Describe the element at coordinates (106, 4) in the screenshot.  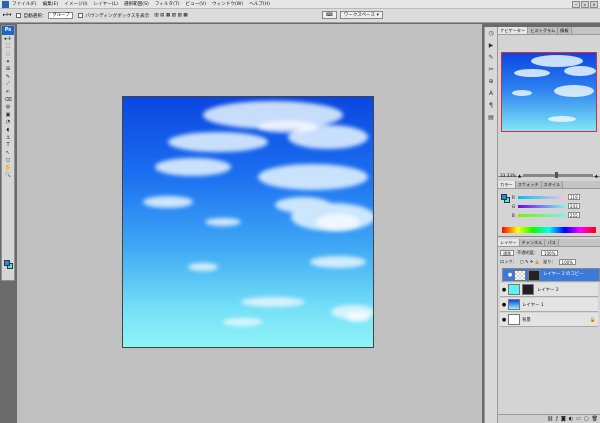
I see `menu-layer: レイヤー(L)` at that location.